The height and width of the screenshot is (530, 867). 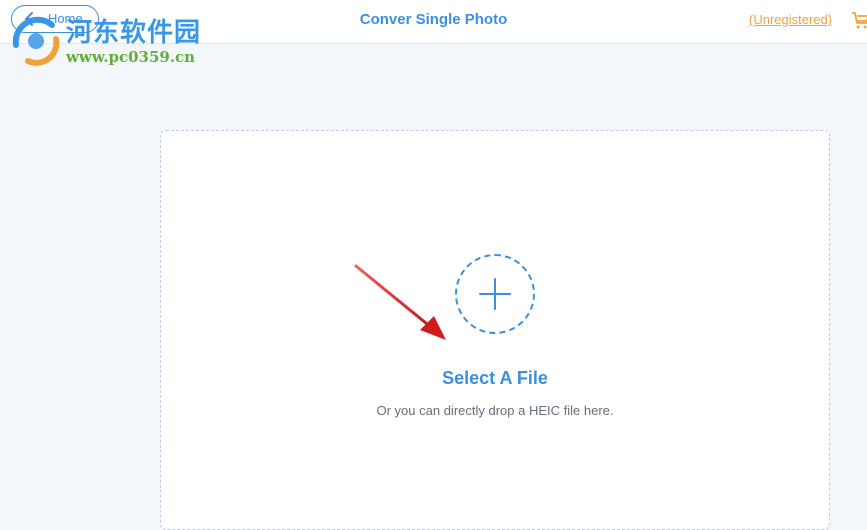 What do you see at coordinates (790, 19) in the screenshot?
I see `unregistered-link: (Unregistered)` at bounding box center [790, 19].